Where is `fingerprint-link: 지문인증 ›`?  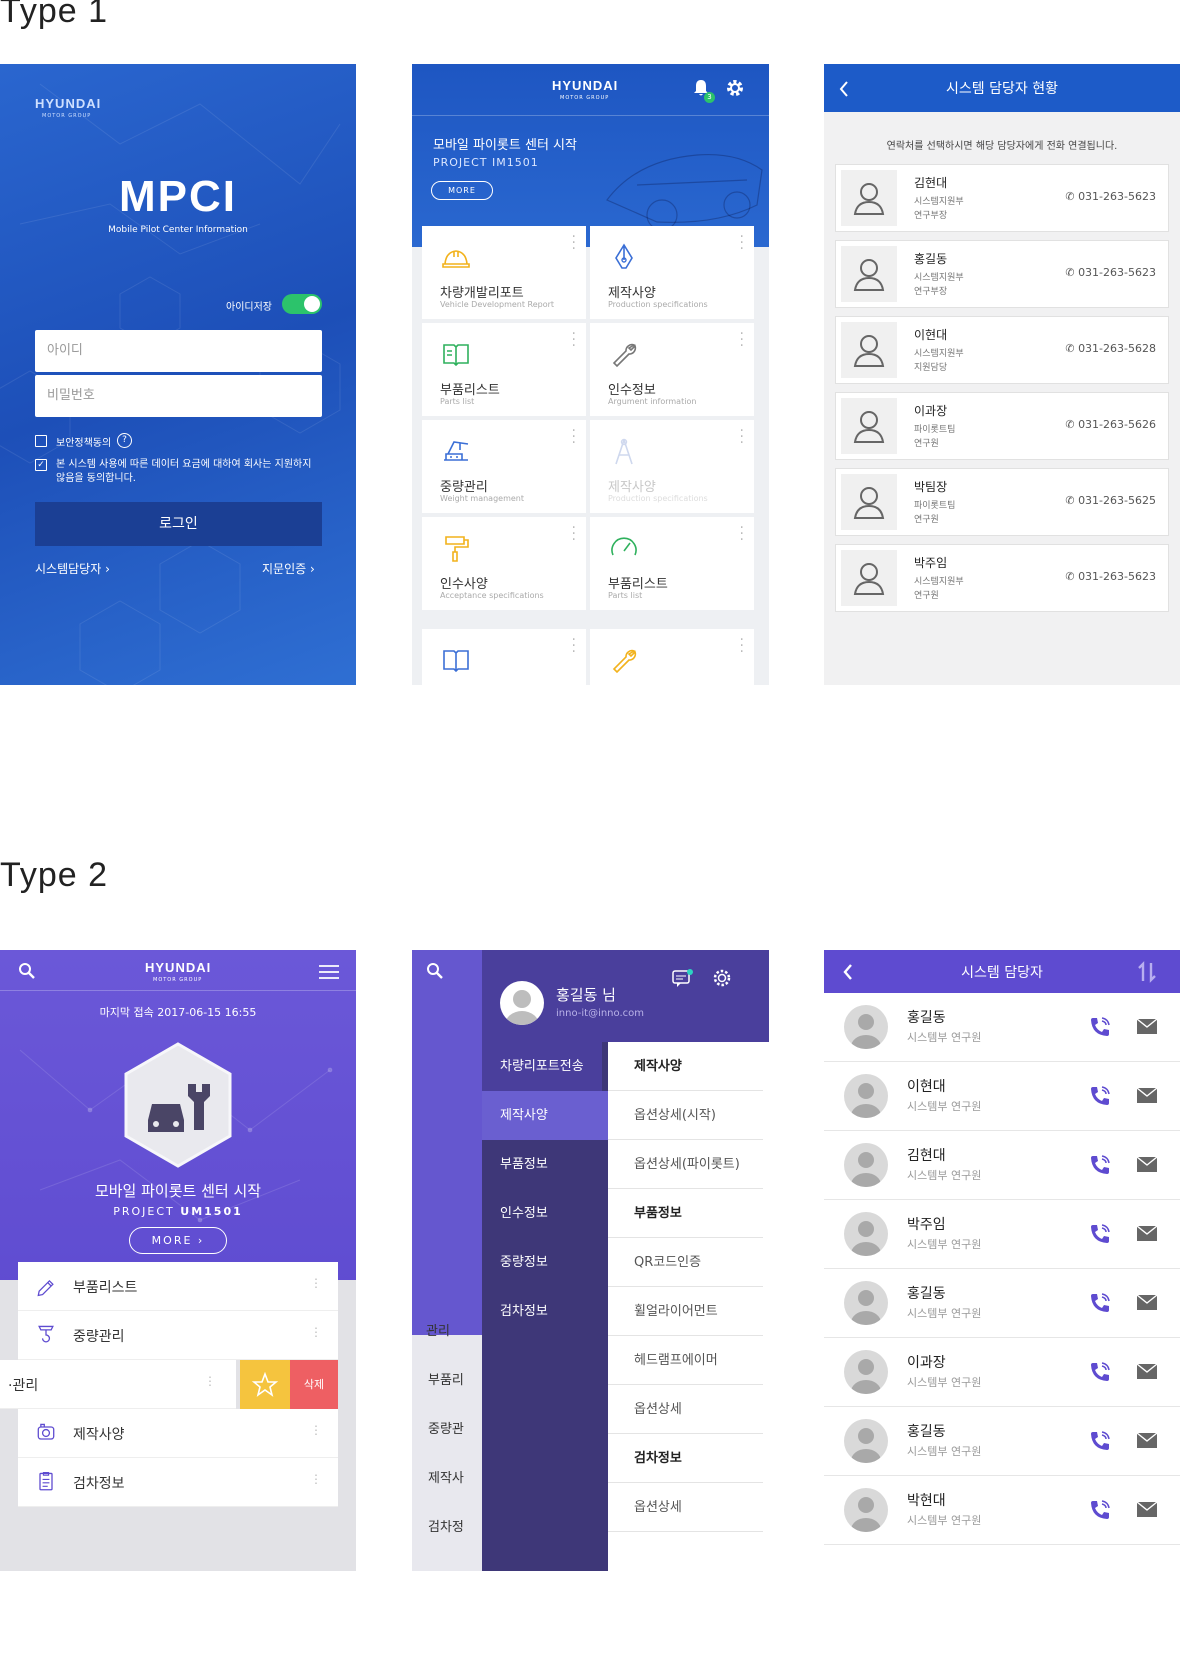 fingerprint-link: 지문인증 › is located at coordinates (288, 568).